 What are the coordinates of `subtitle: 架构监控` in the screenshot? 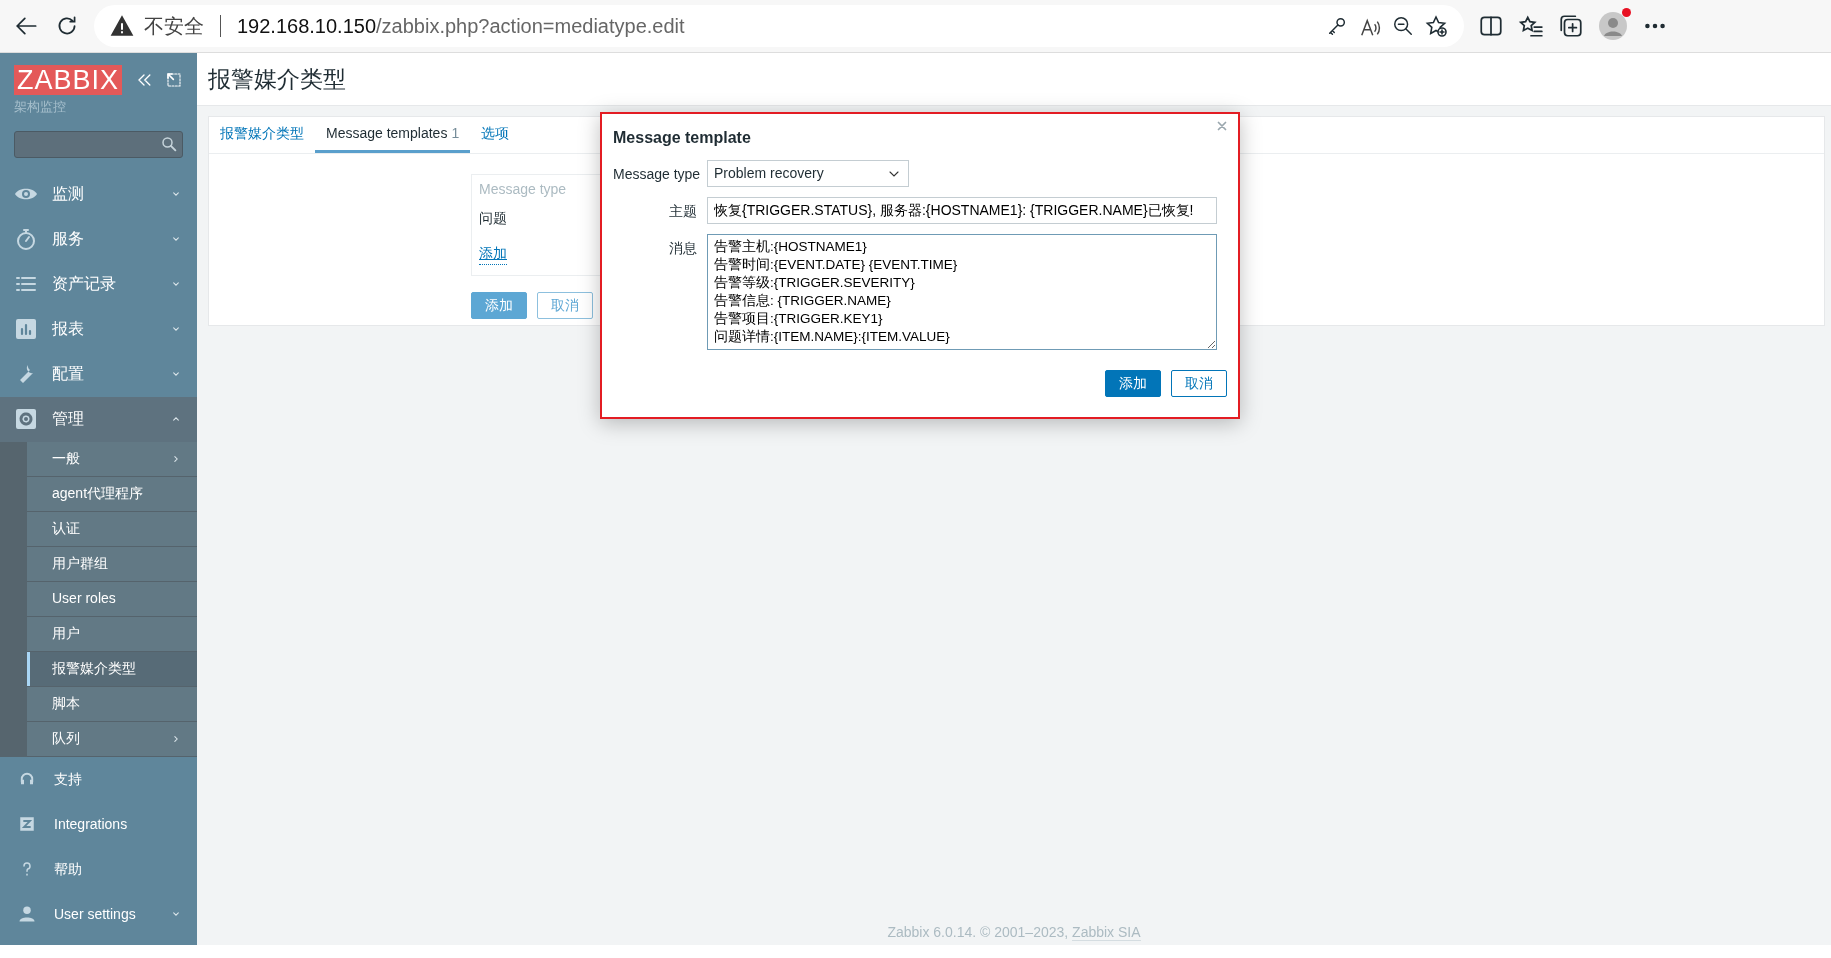 It's located at (40, 107).